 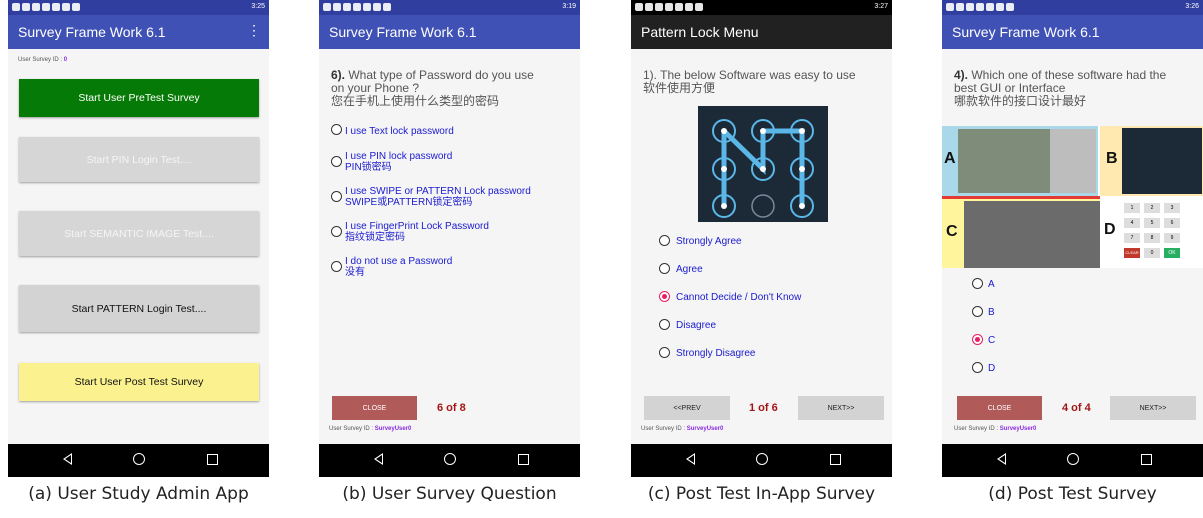 I want to click on key-ok: OK, so click(x=1172, y=253).